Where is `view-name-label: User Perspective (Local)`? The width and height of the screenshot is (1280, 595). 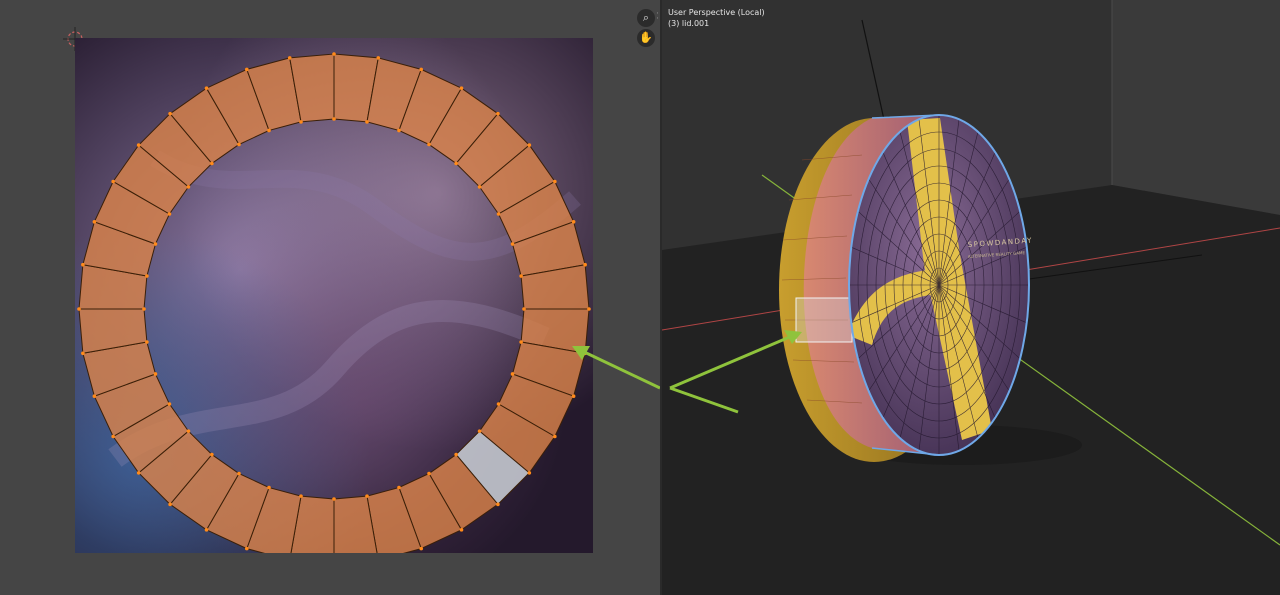
view-name-label: User Perspective (Local) is located at coordinates (716, 12).